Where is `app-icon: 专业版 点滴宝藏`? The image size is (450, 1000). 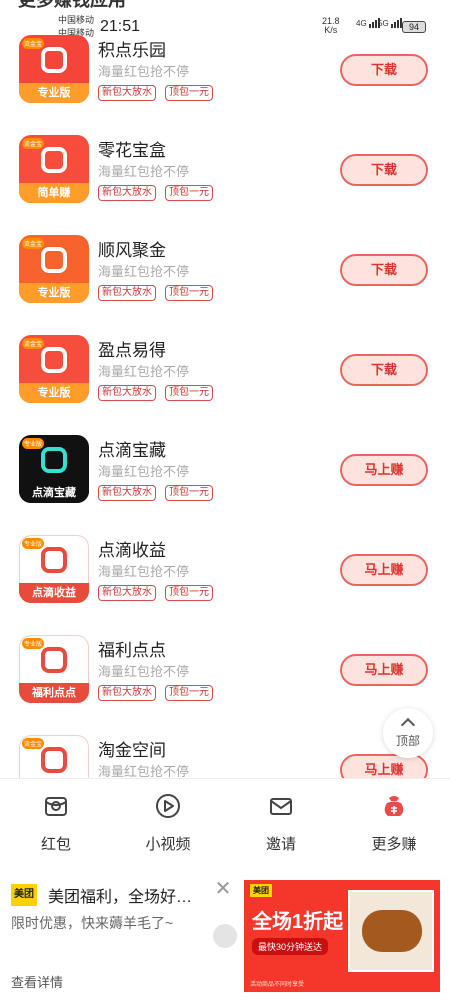 app-icon: 专业版 点滴宝藏 is located at coordinates (54, 469).